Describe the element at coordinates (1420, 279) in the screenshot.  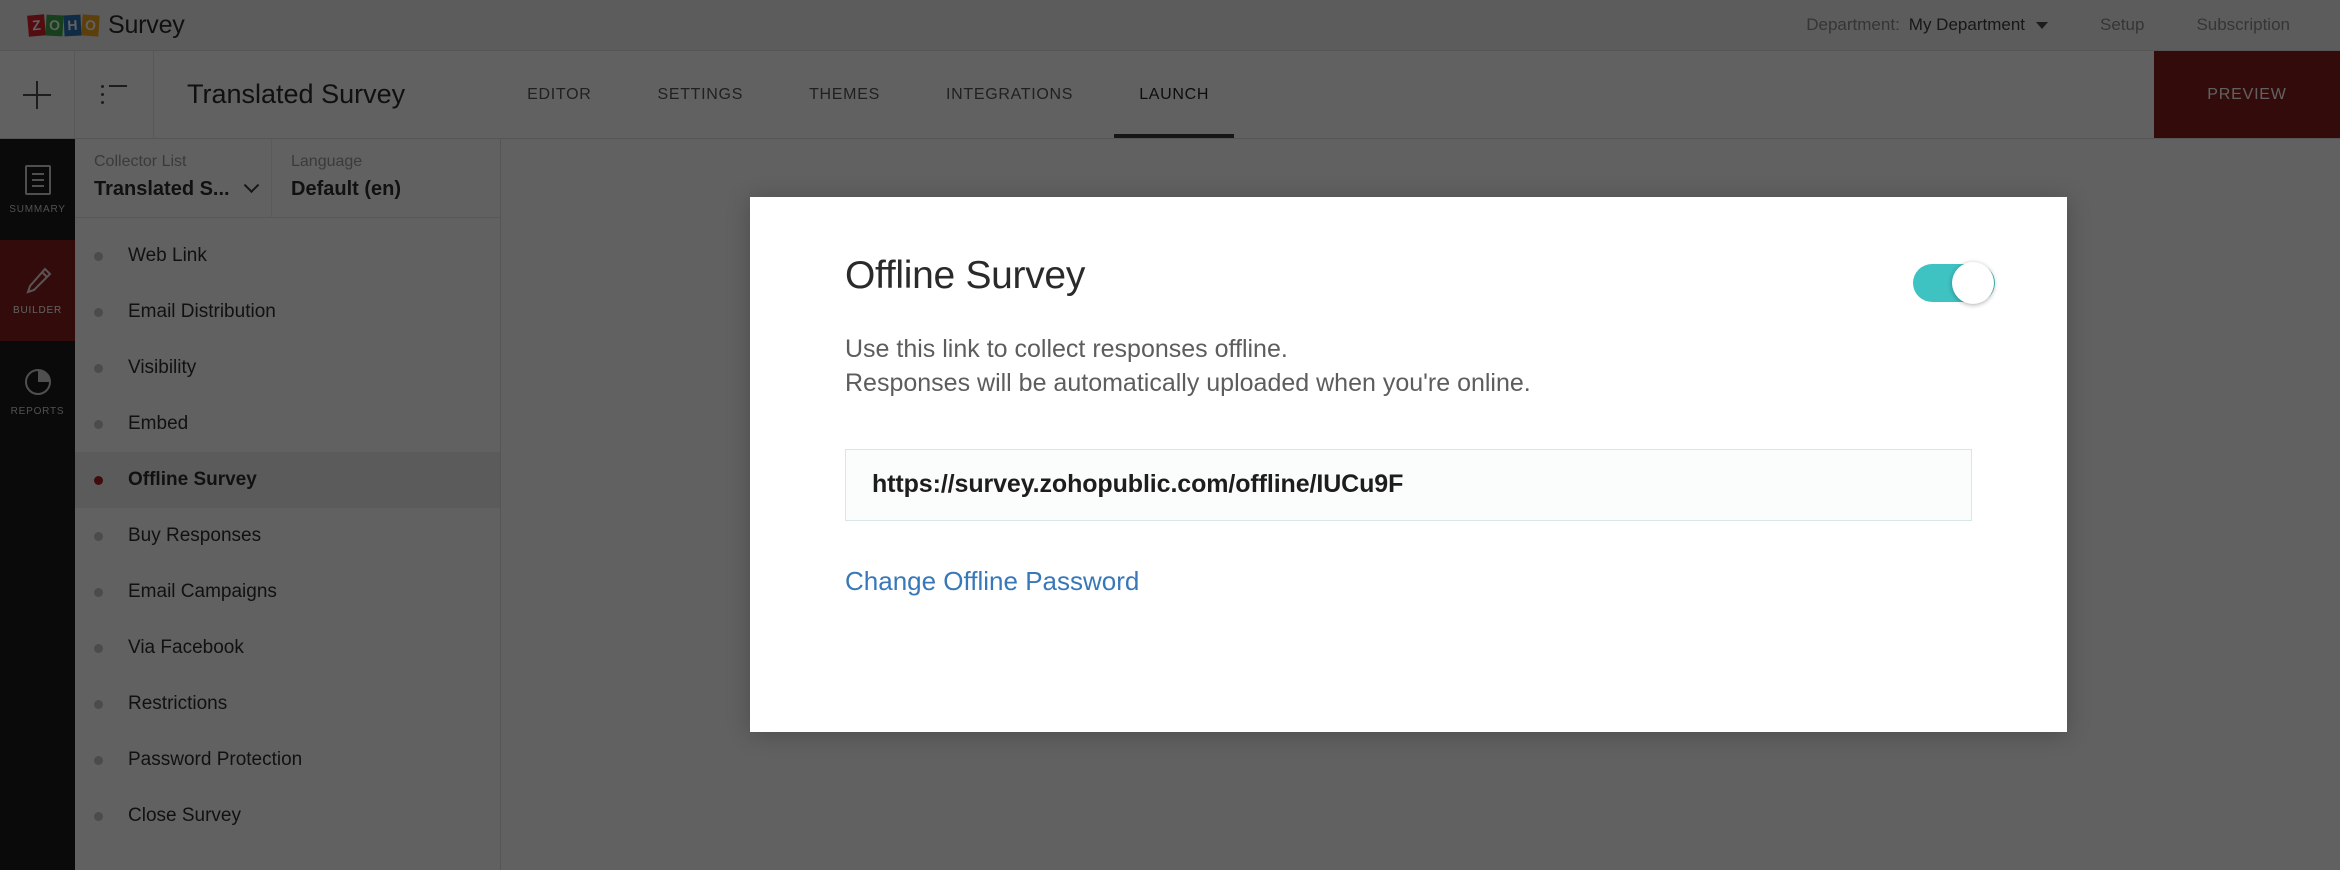
I see `dialog-header: Offline Survey` at that location.